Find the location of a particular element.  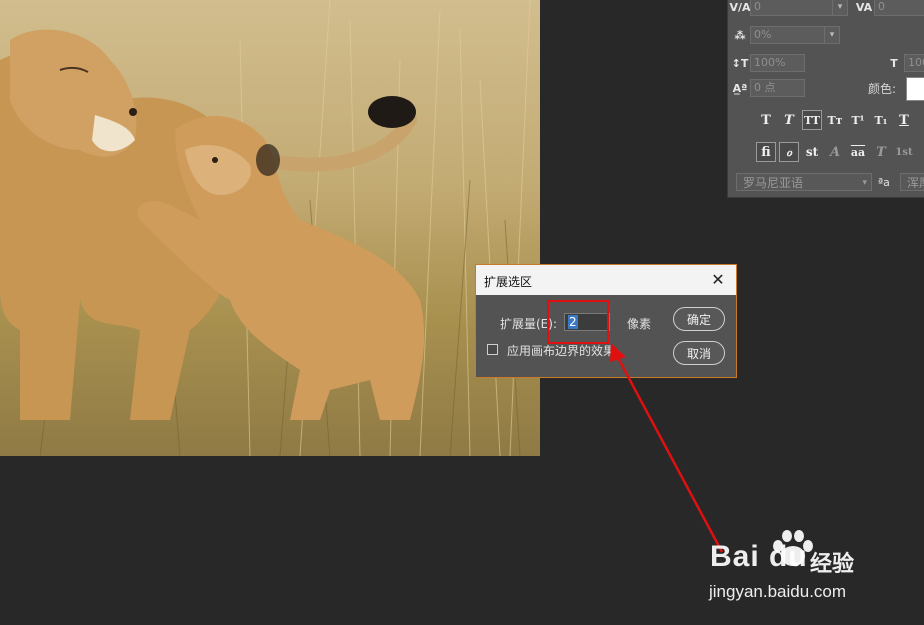

watermark-url: jingyan.baidu.com is located at coordinates (778, 591).